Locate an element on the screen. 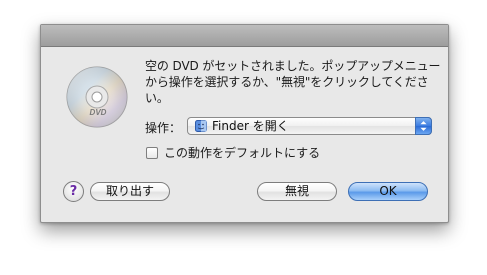 The image size is (487, 275). dvd-disc-icon: DVD is located at coordinates (97, 97).